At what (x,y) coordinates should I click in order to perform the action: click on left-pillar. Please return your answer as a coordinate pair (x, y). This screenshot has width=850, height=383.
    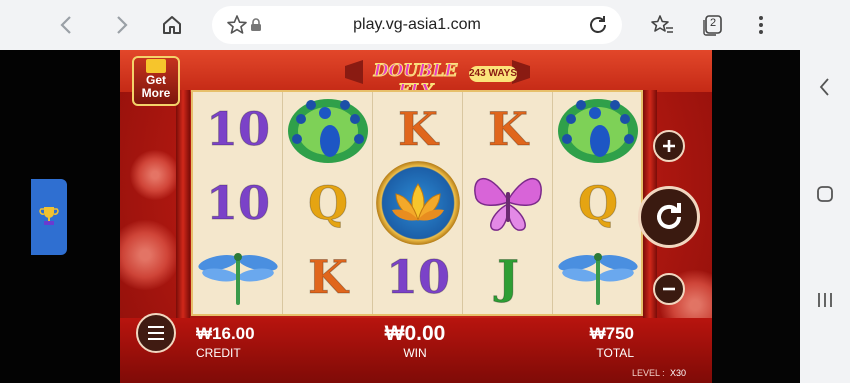
    Looking at the image, I should click on (183, 215).